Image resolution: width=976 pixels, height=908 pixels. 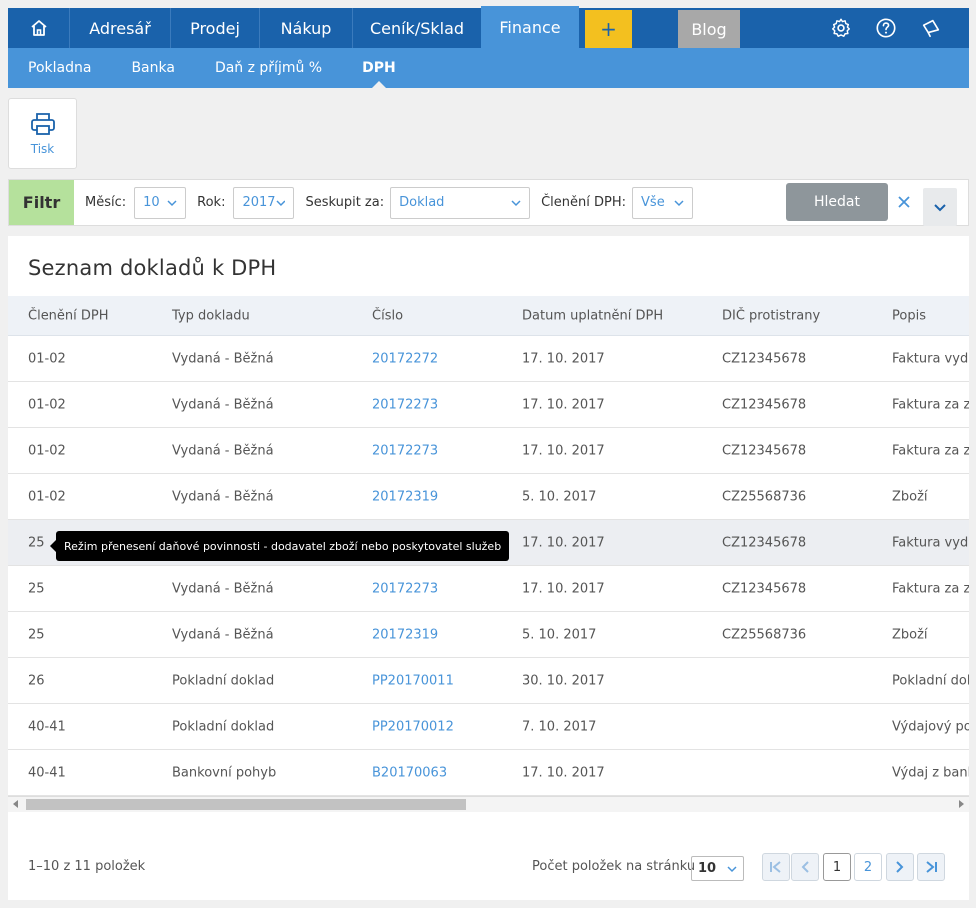 What do you see at coordinates (409, 772) in the screenshot?
I see `cell-number: B20170063` at bounding box center [409, 772].